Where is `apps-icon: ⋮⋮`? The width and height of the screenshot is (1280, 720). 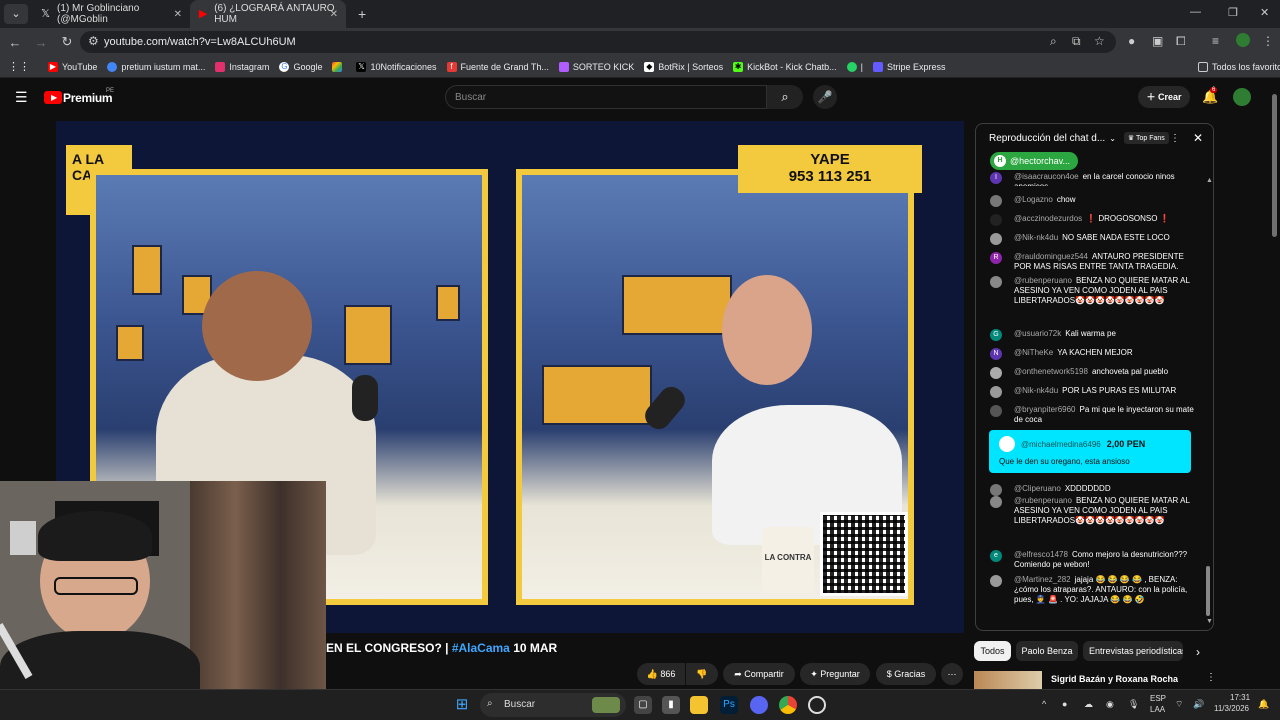 apps-icon: ⋮⋮ is located at coordinates (19, 66).